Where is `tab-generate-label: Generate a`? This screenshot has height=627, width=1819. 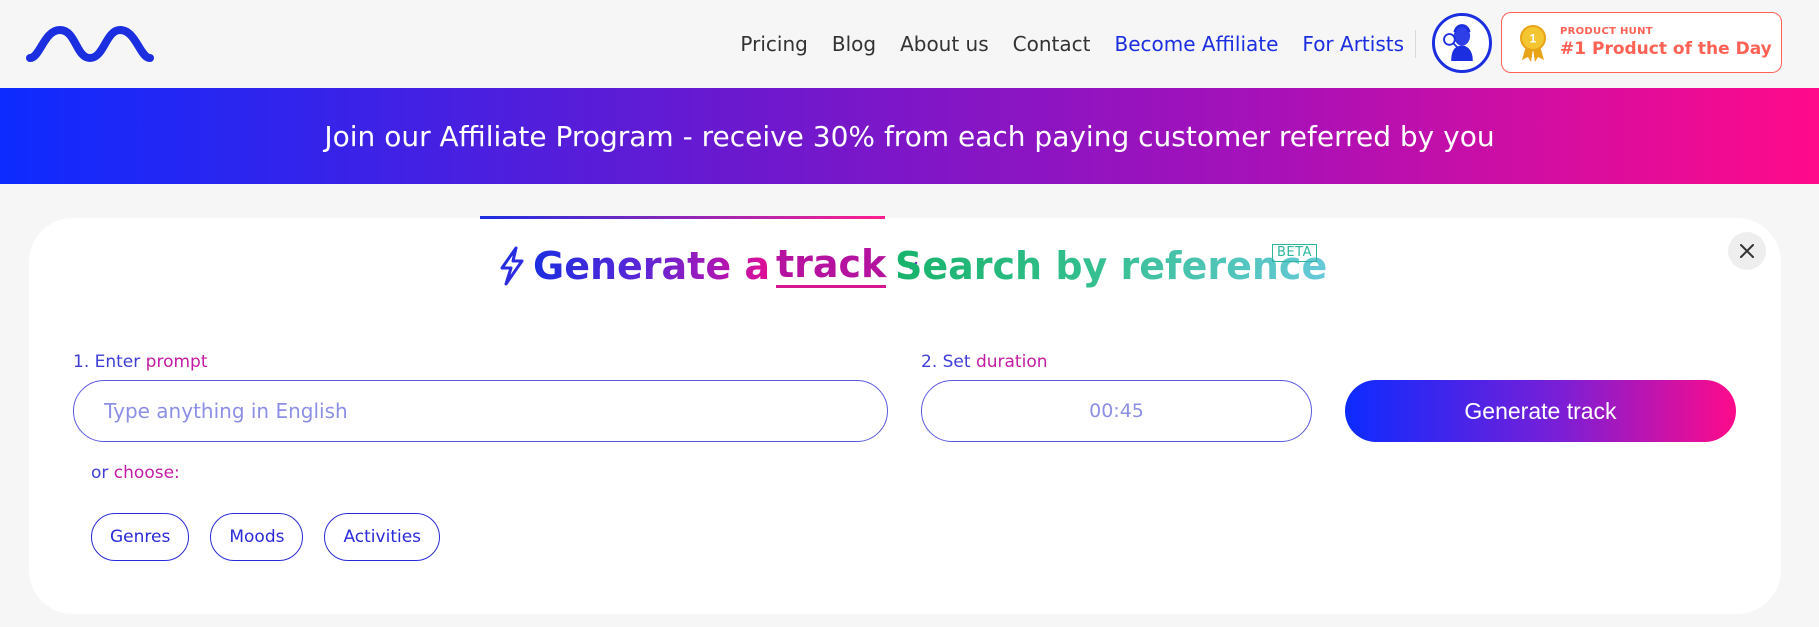 tab-generate-label: Generate a is located at coordinates (651, 266).